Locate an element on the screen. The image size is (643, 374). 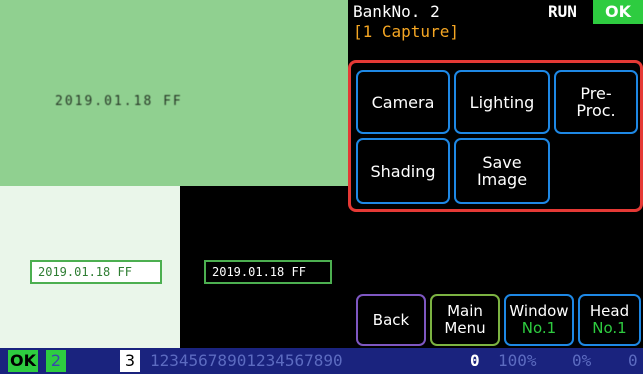
status-digit-ruler: 12345678901234567890 is located at coordinates (246, 360).